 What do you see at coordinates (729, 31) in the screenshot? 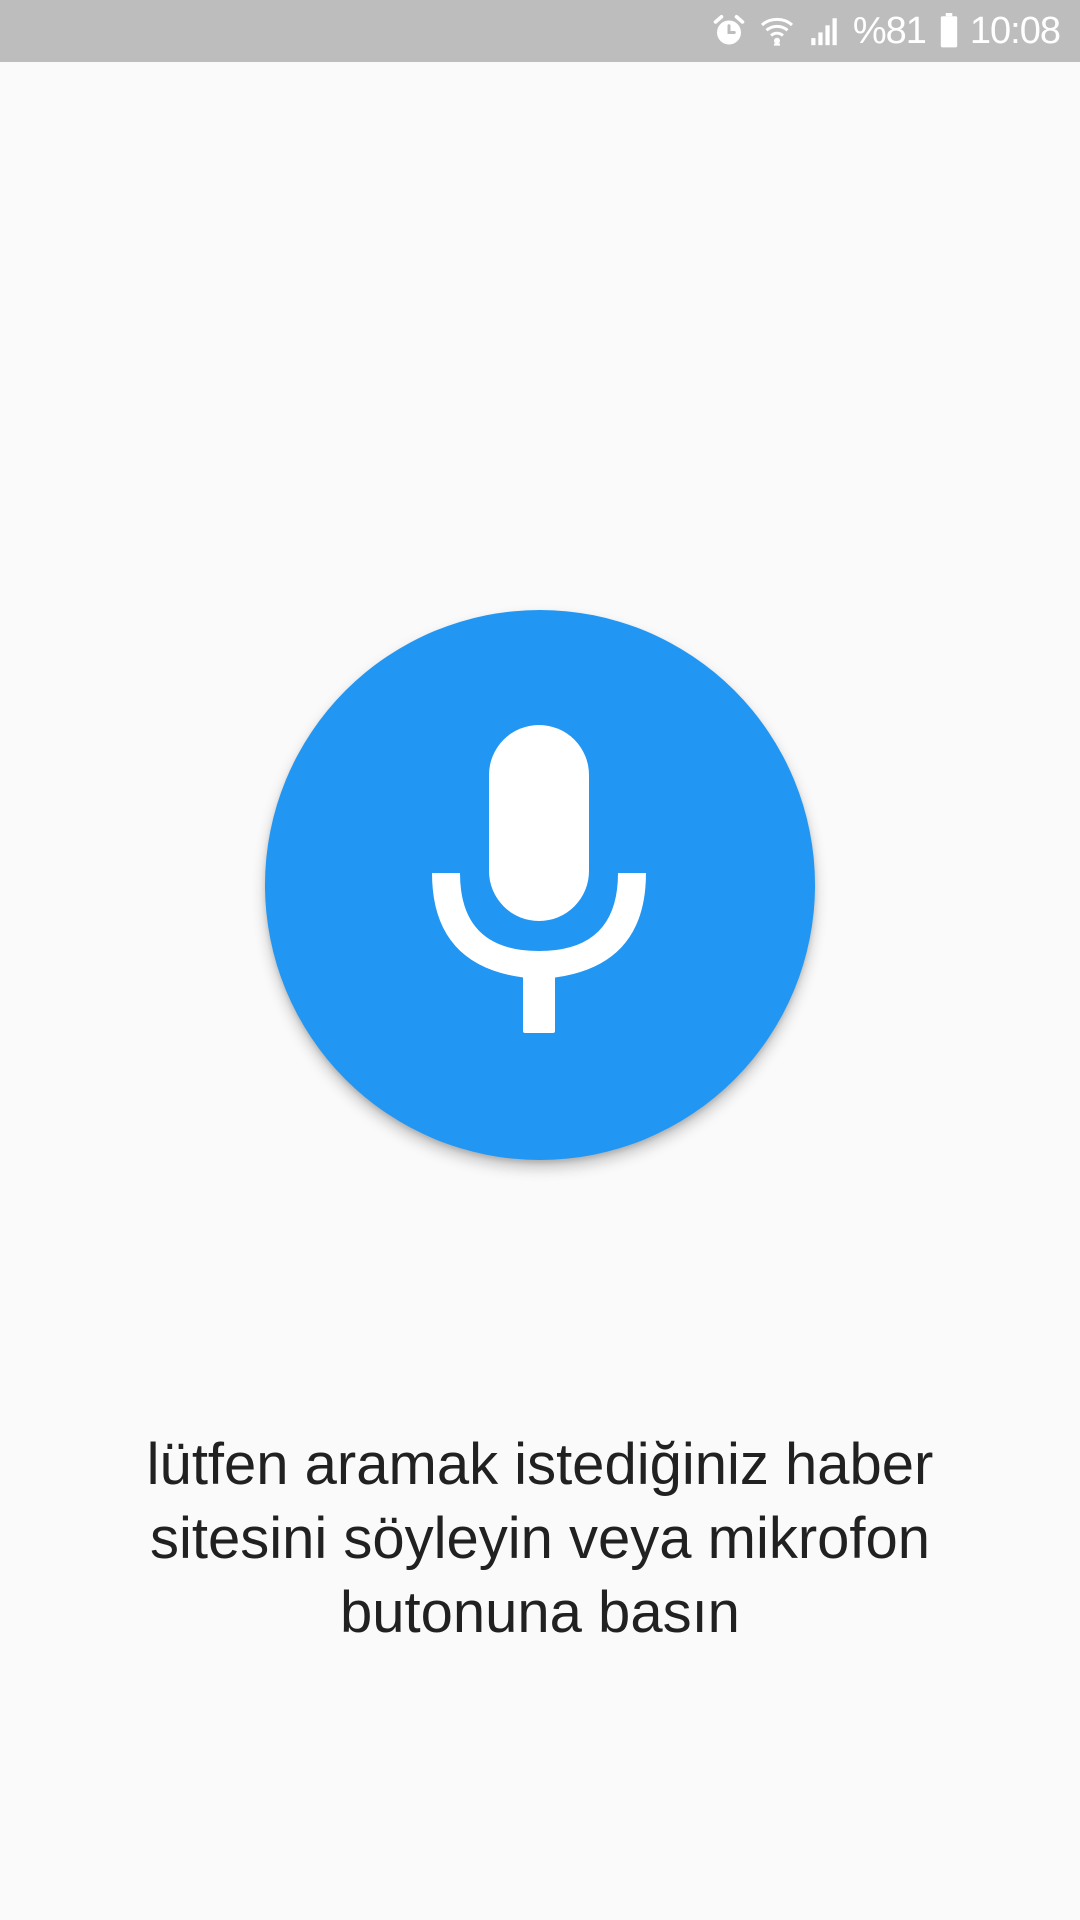
I see `alarm-icon` at bounding box center [729, 31].